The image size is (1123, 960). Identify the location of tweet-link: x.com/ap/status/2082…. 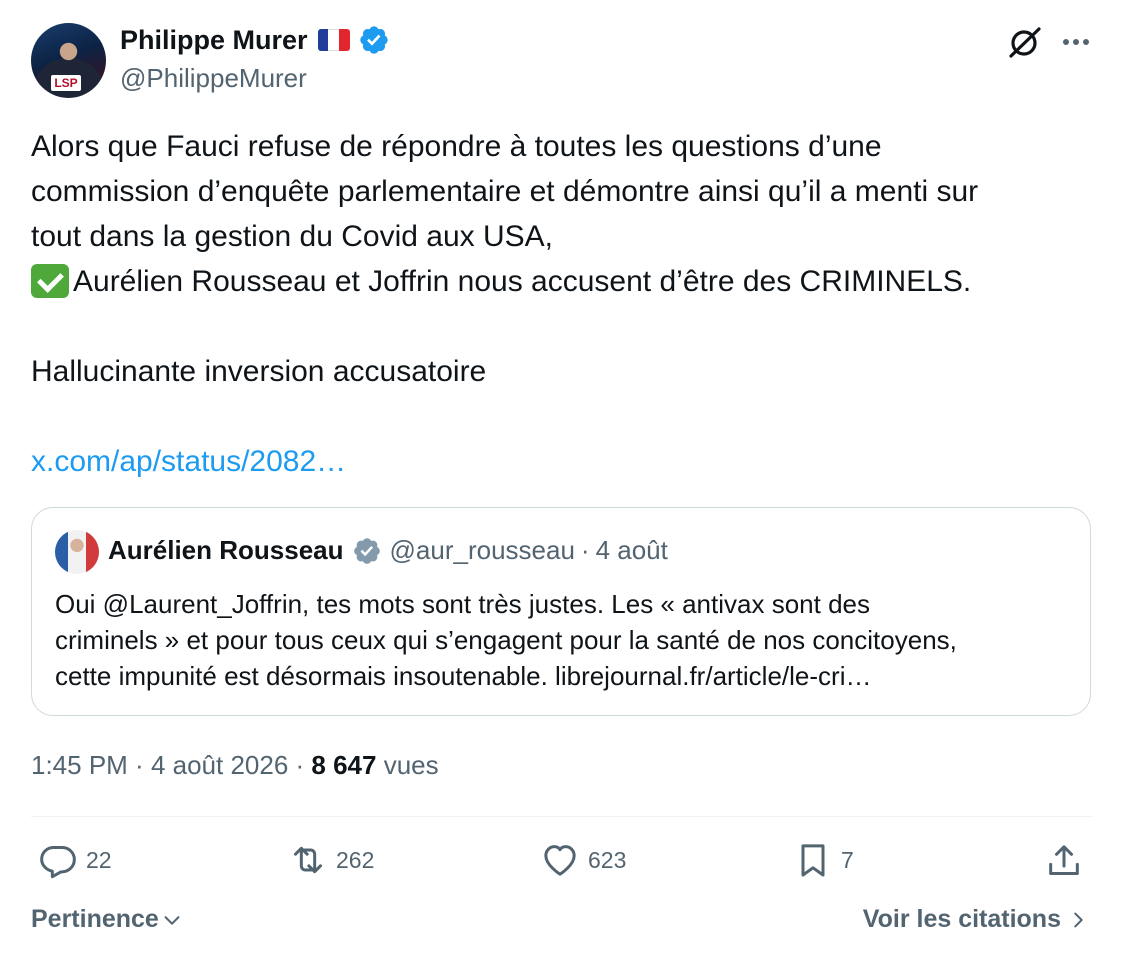
(188, 461).